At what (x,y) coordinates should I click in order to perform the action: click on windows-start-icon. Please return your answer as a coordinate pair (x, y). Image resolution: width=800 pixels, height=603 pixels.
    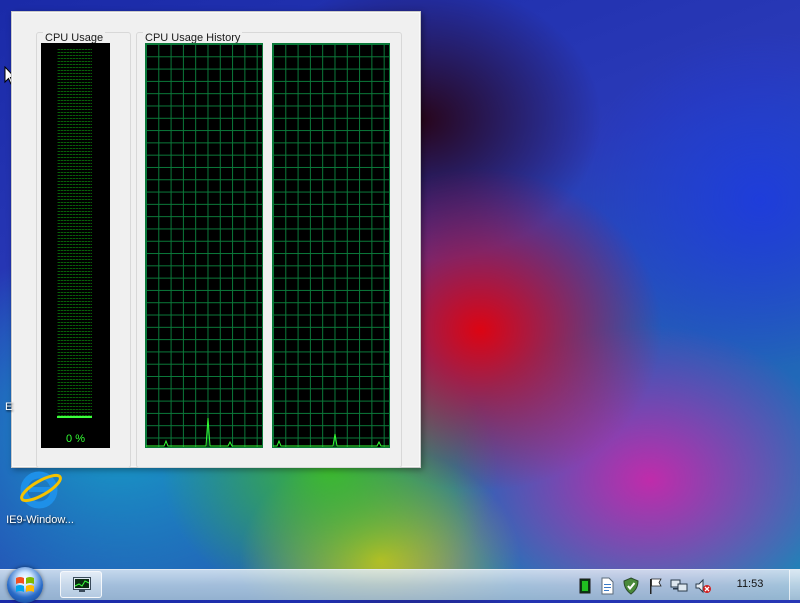
    Looking at the image, I should click on (25, 584).